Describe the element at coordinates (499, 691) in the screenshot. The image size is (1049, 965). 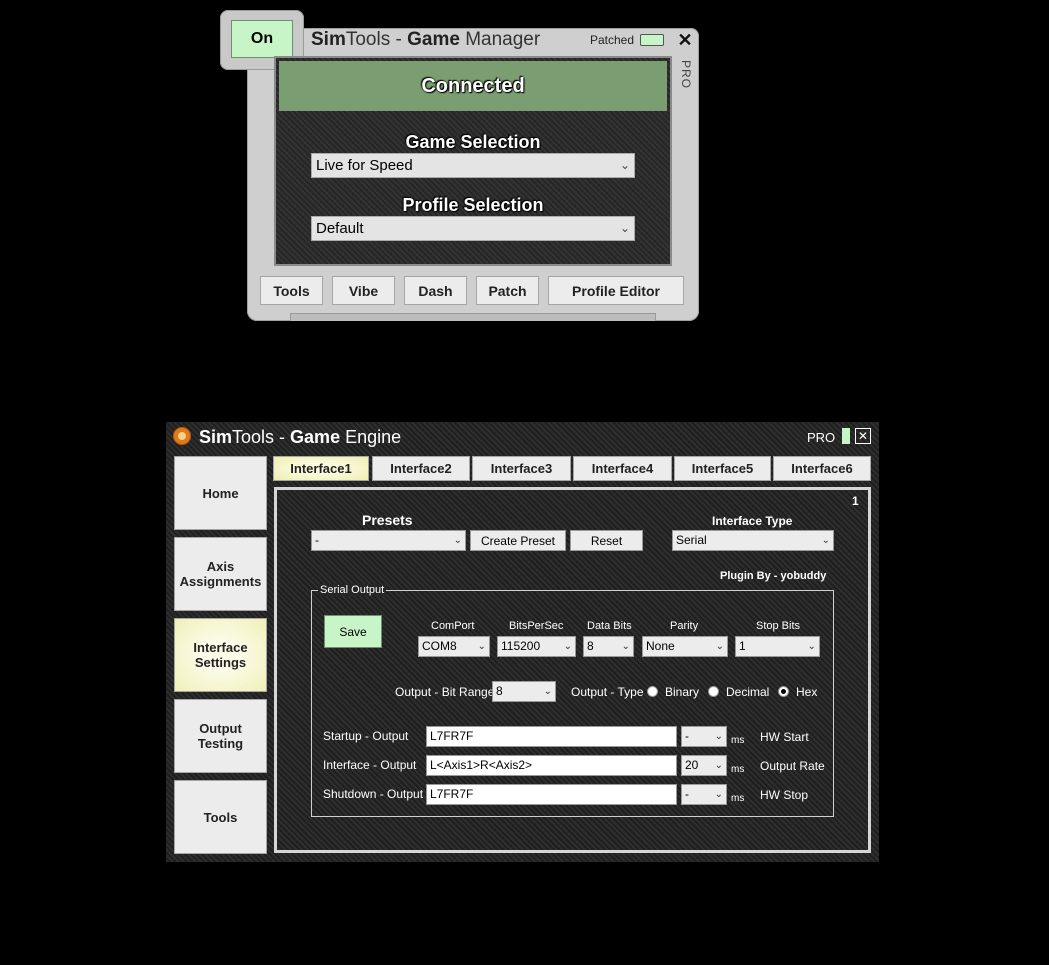
I see `bit-range-value: 8` at that location.